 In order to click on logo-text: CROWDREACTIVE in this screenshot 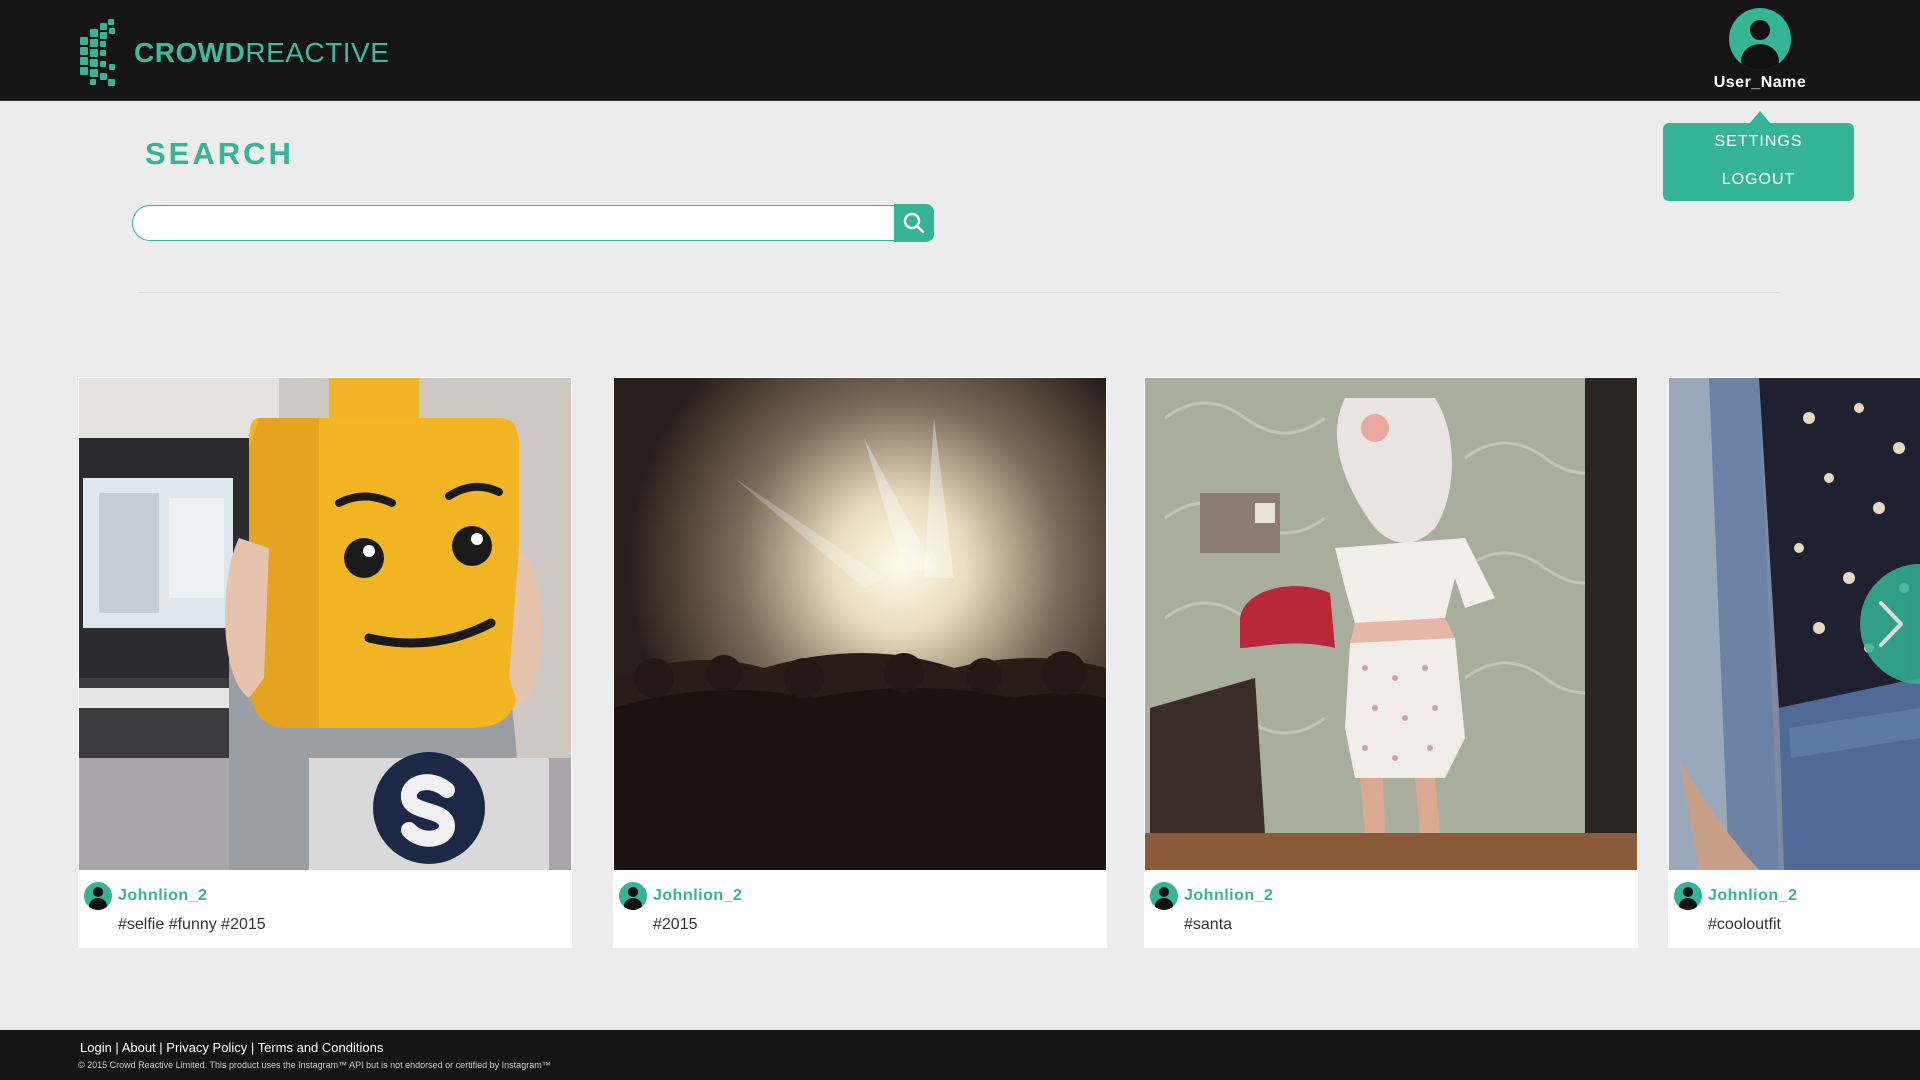, I will do `click(261, 53)`.